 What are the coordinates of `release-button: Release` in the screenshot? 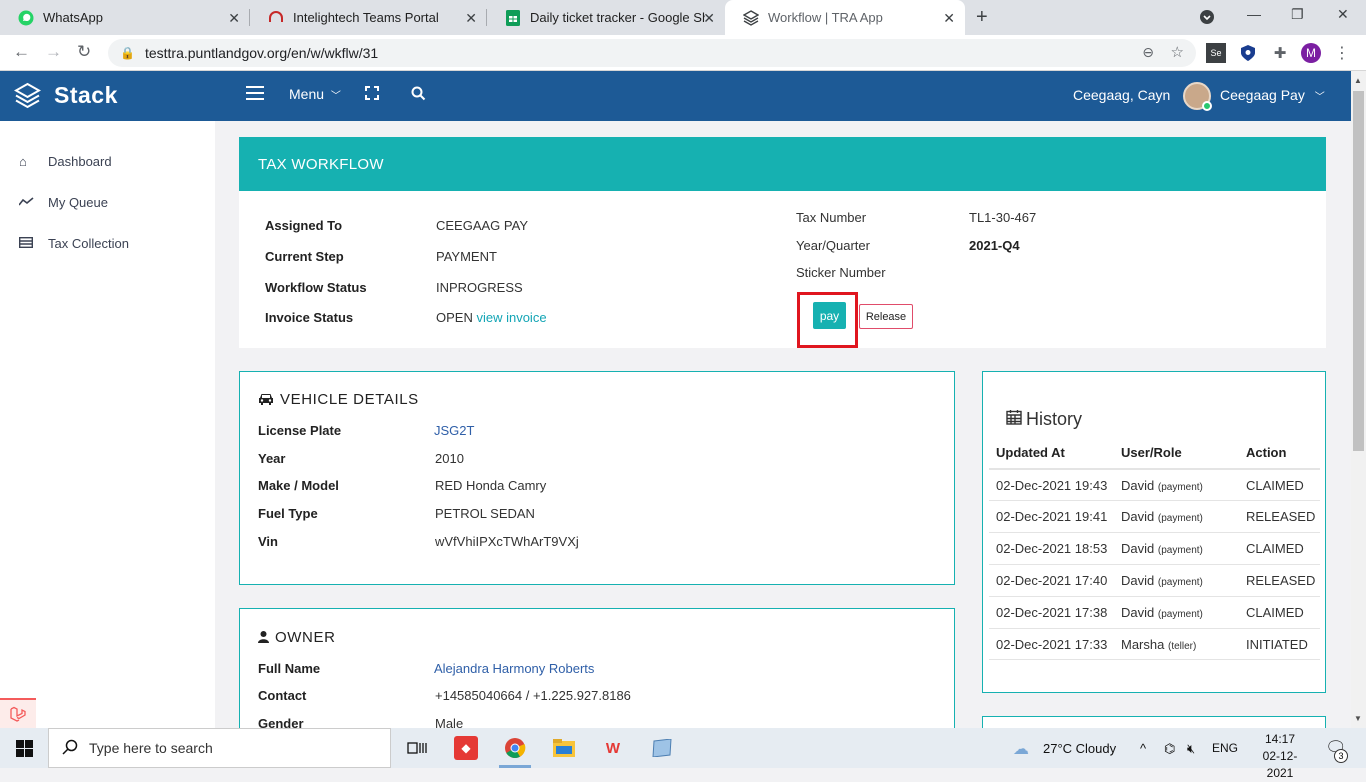 It's located at (886, 316).